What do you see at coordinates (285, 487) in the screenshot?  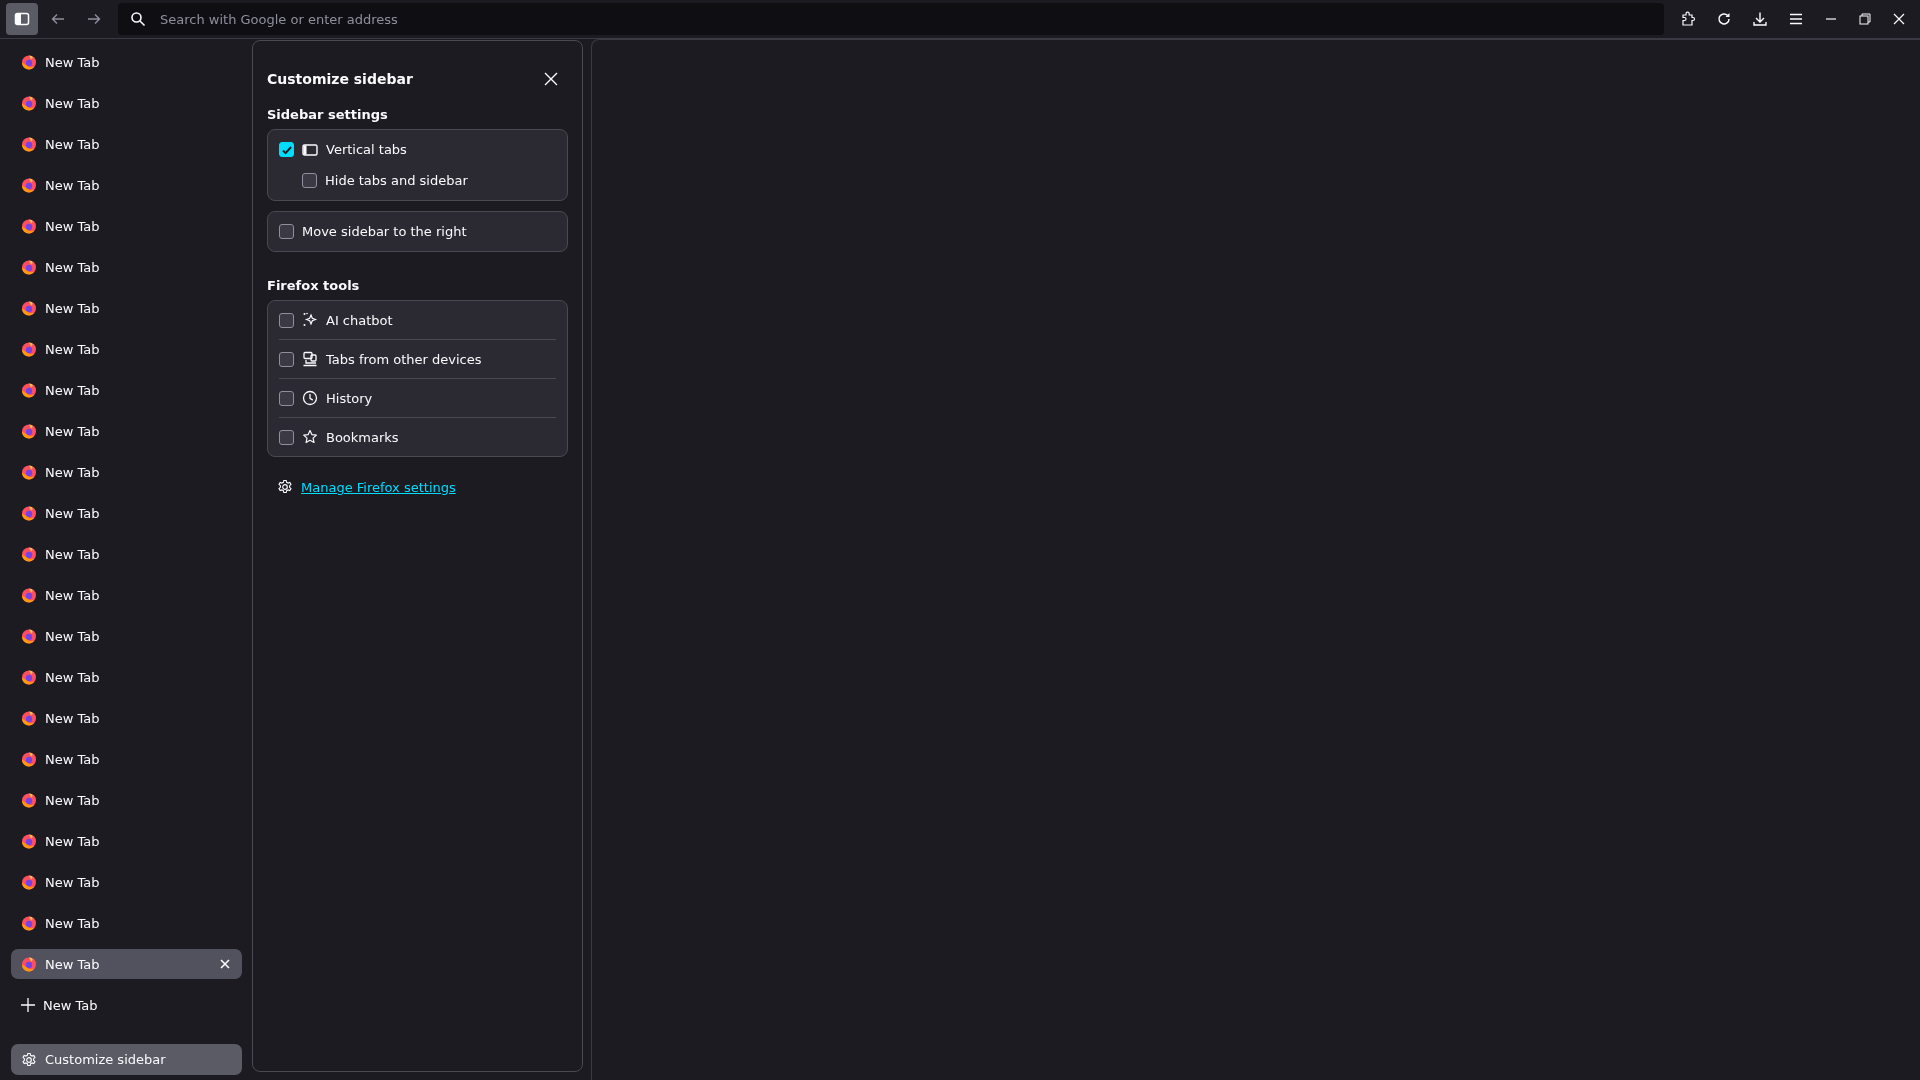 I see `settings-icon` at bounding box center [285, 487].